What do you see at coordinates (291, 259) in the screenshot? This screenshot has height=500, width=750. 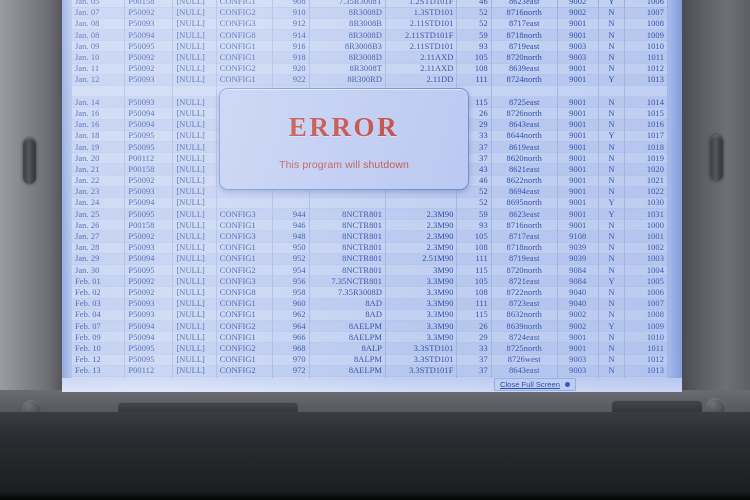 I see `cell-num: 952` at bounding box center [291, 259].